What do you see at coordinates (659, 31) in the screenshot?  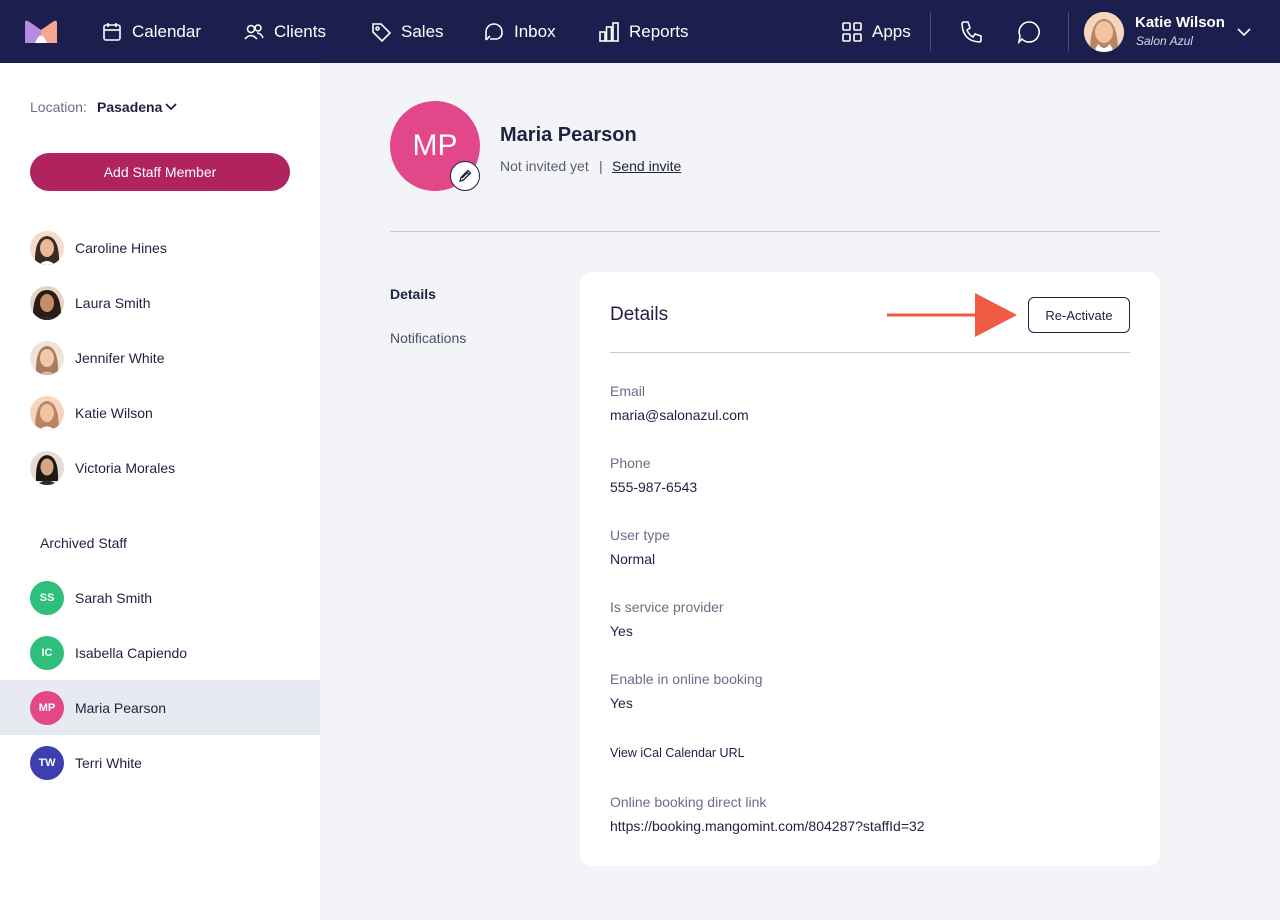 I see `nav-reports-label: Reports` at bounding box center [659, 31].